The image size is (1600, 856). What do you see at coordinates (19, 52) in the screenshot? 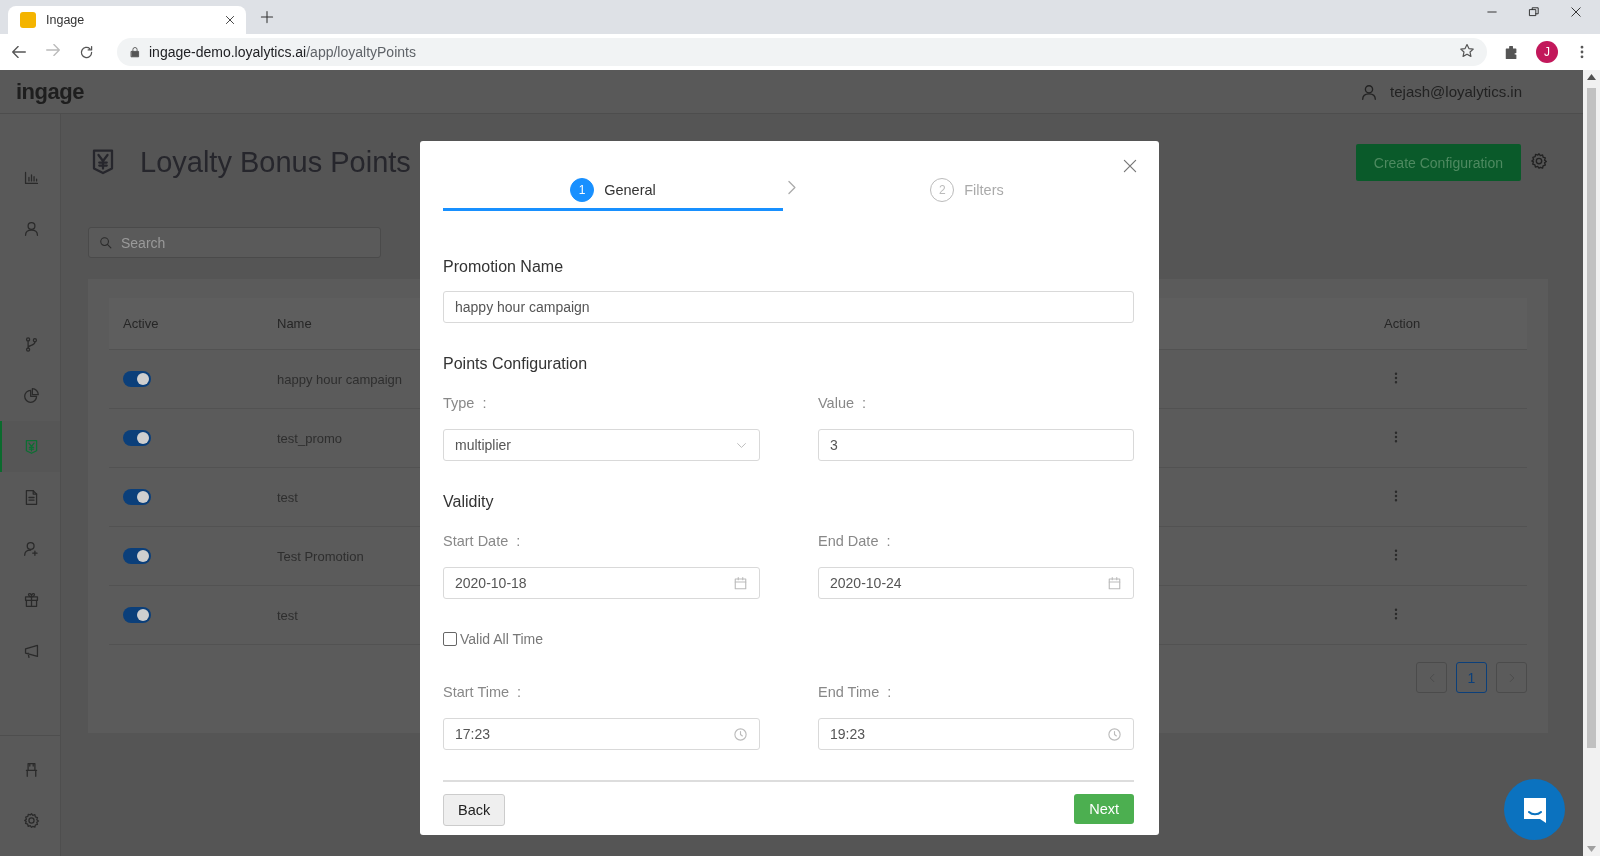
I see `back-icon` at bounding box center [19, 52].